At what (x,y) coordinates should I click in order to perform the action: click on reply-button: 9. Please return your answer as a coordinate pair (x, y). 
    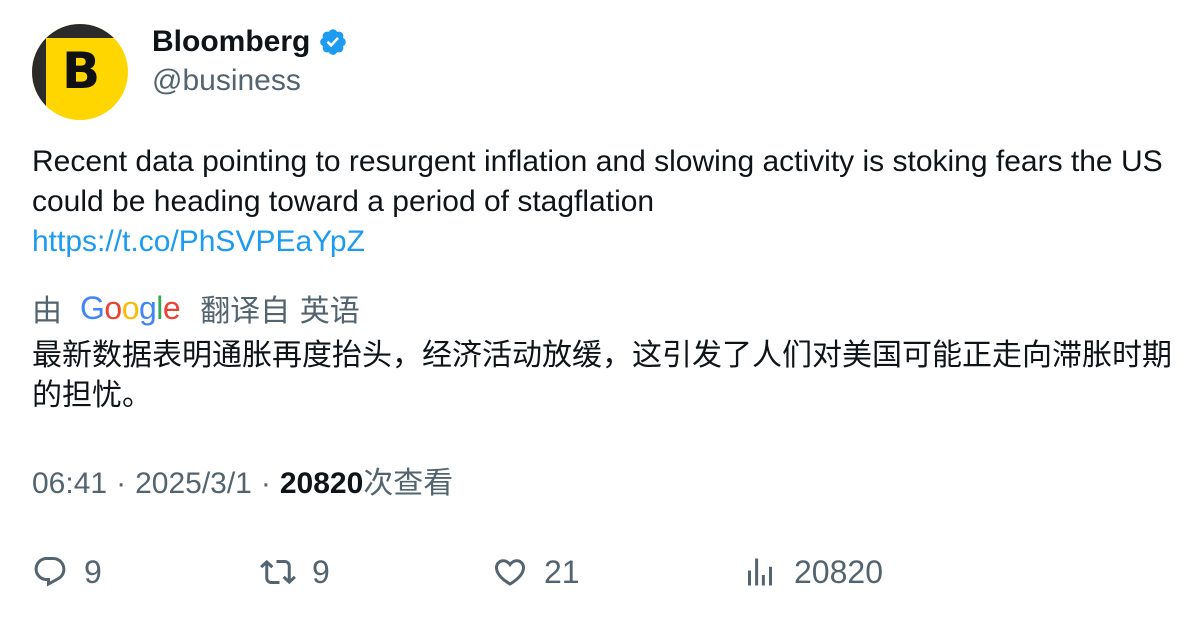
    Looking at the image, I should click on (67, 572).